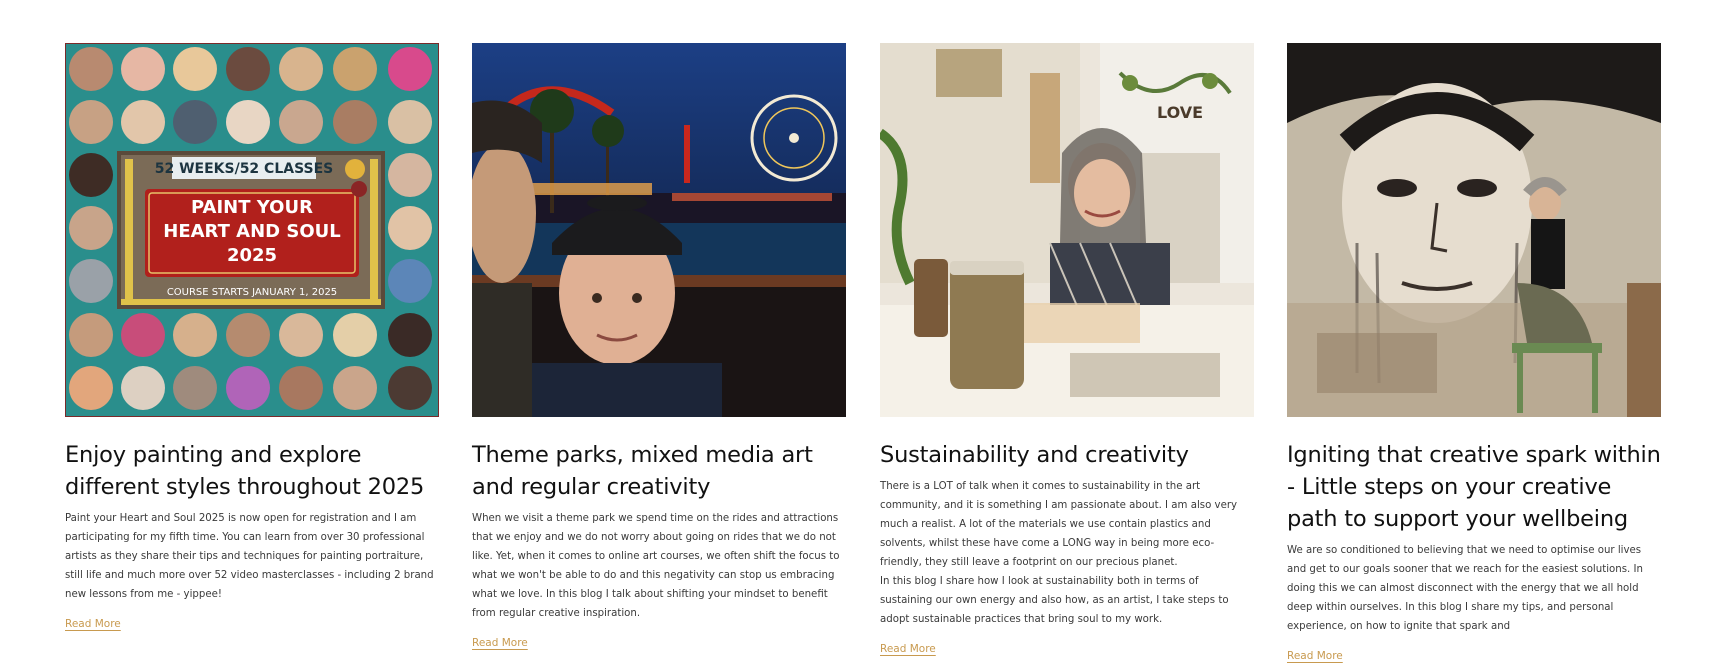 The height and width of the screenshot is (664, 1726). Describe the element at coordinates (252, 292) in the screenshot. I see `poster-footer: COURSE STARTS JANUARY 1, 2025` at that location.